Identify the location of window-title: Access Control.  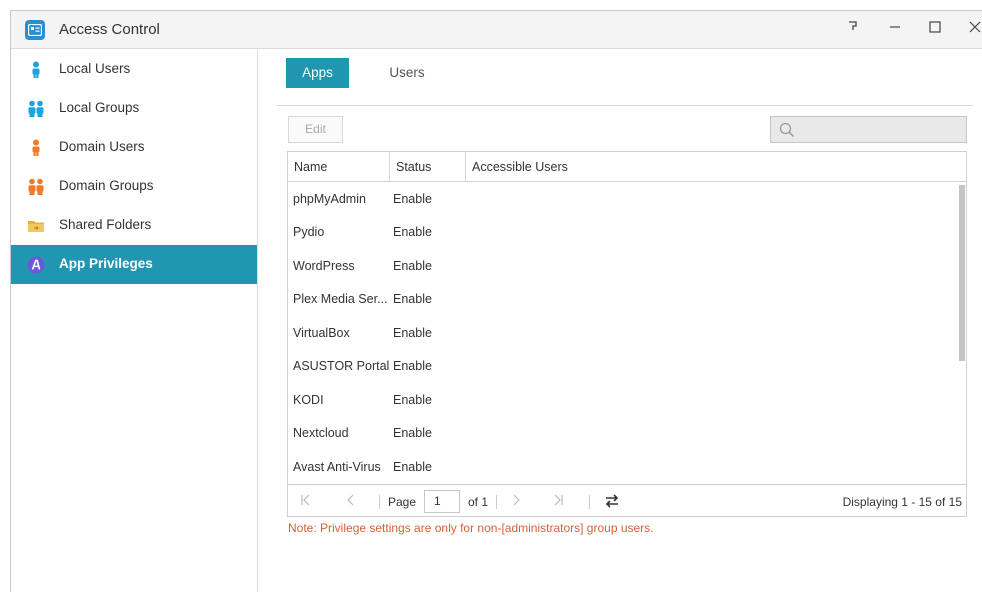
(109, 29).